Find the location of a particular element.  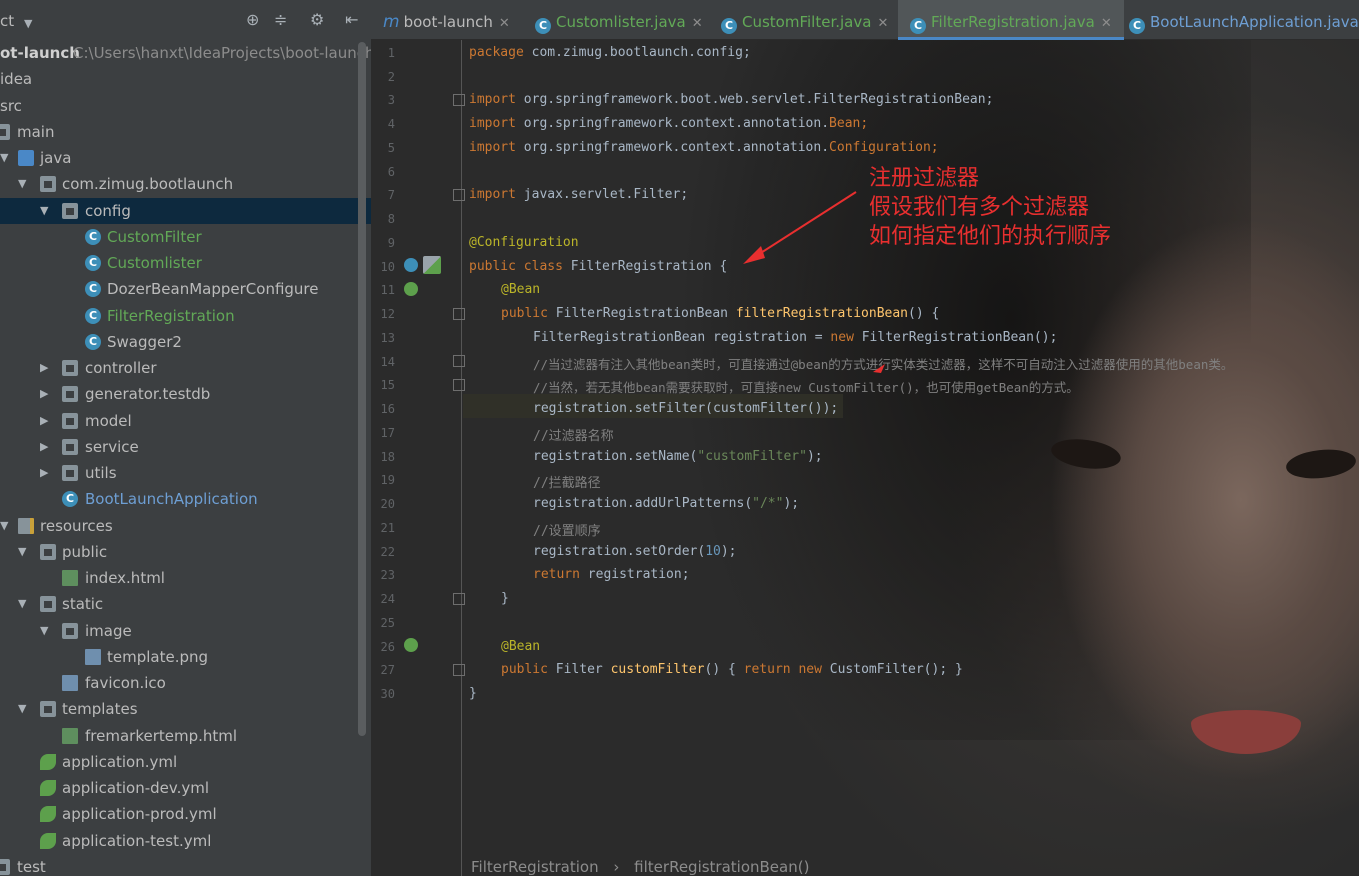

tab-customfilter: C CustomFilter.java ✕ is located at coordinates (804, 20).